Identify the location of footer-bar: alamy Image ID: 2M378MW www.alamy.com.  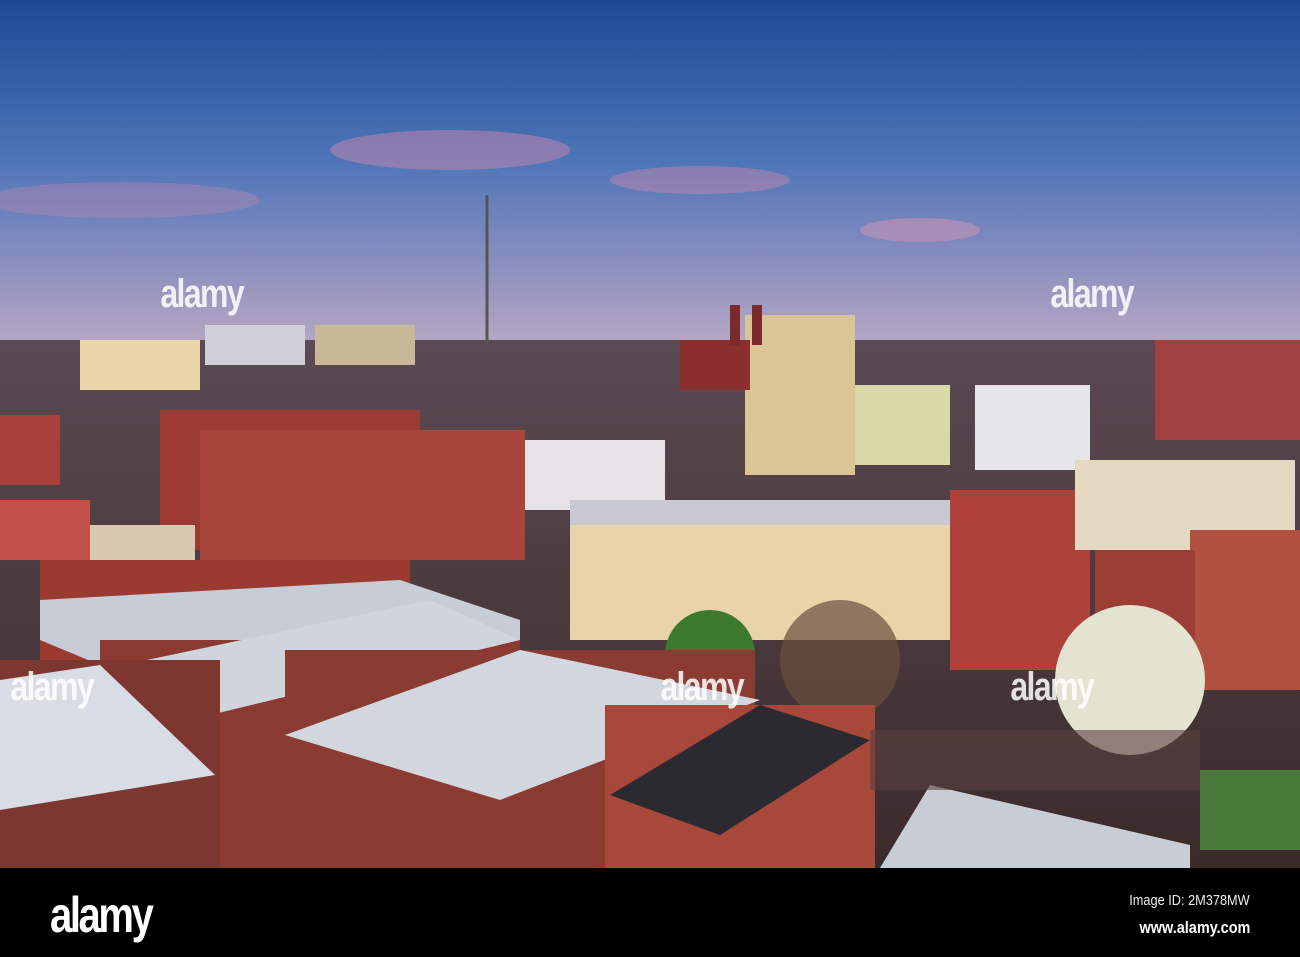
(650, 912).